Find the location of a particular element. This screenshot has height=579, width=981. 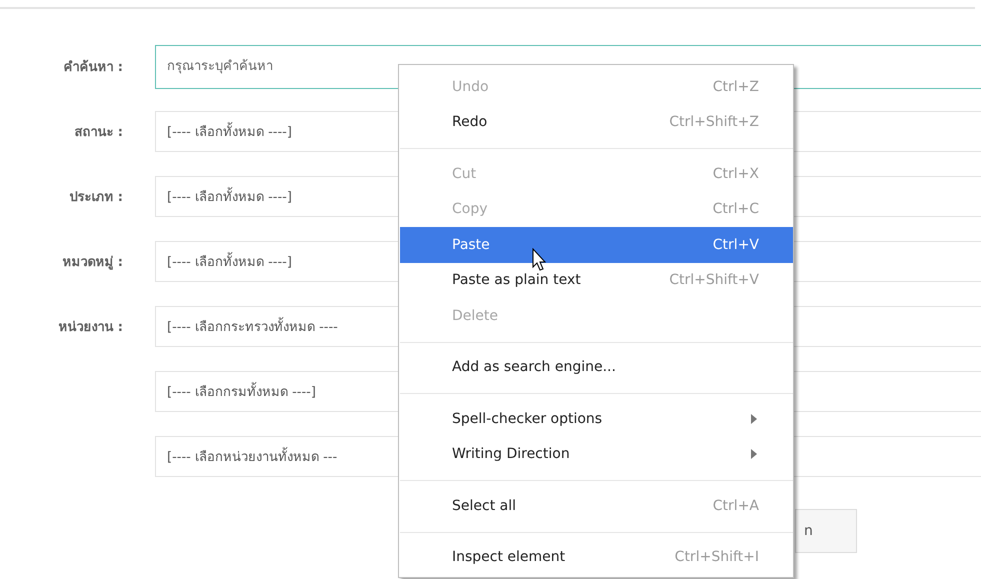

field-label: คำค้นหา : is located at coordinates (93, 67).